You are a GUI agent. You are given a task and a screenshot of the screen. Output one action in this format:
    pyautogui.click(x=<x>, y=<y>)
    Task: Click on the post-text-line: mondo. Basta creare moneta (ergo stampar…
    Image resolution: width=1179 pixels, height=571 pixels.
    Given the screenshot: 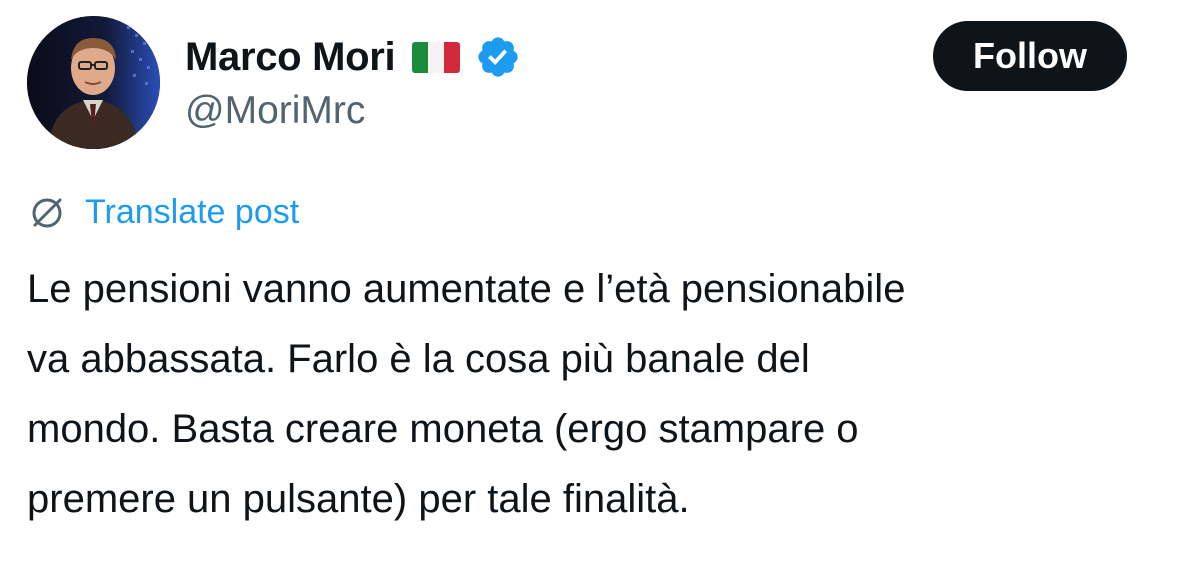 What is the action you would take?
    pyautogui.click(x=443, y=429)
    